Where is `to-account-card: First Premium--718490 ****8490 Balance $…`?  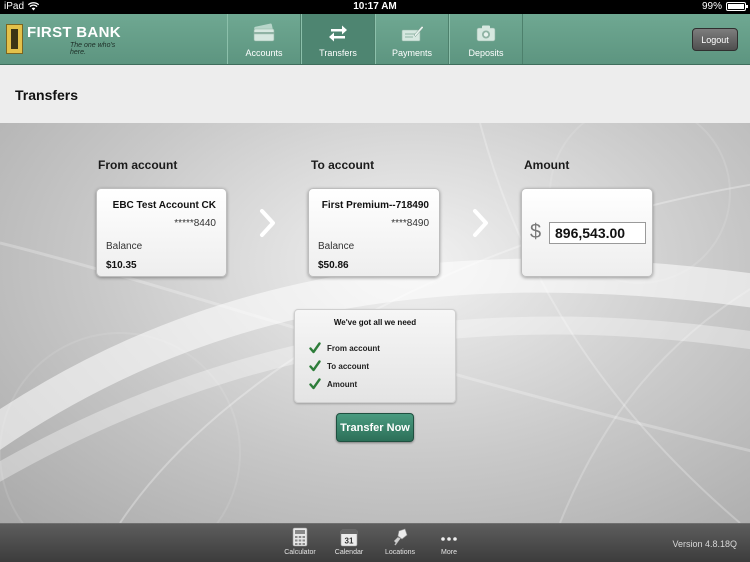 to-account-card: First Premium--718490 ****8490 Balance $… is located at coordinates (374, 232).